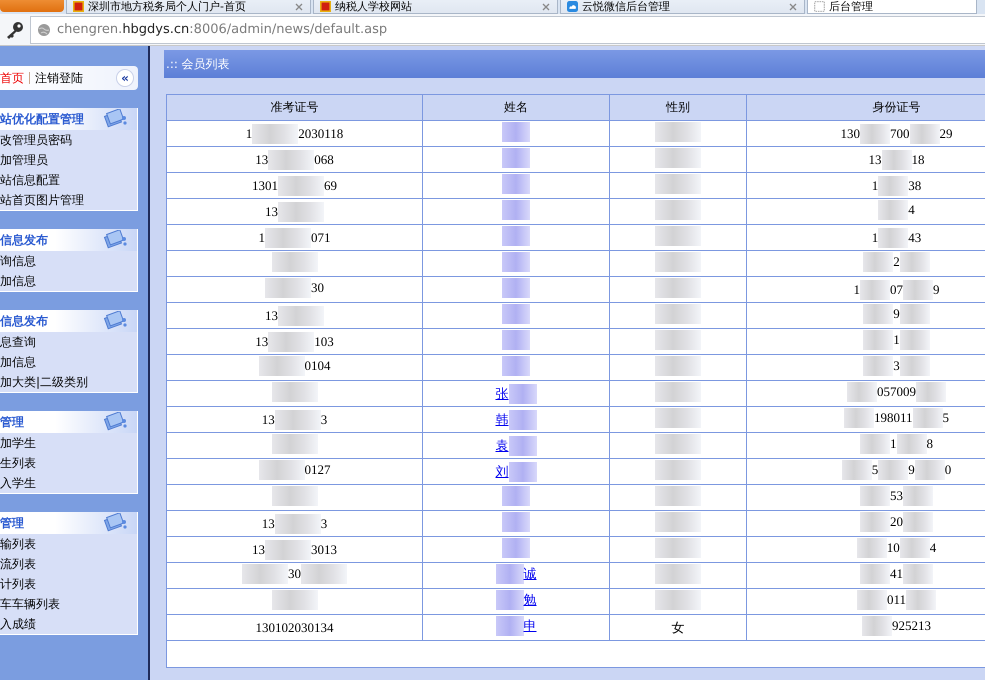  What do you see at coordinates (507, 30) in the screenshot?
I see `address-field: chengren.hbgdys.cn:8006/admin/news/default.asp` at bounding box center [507, 30].